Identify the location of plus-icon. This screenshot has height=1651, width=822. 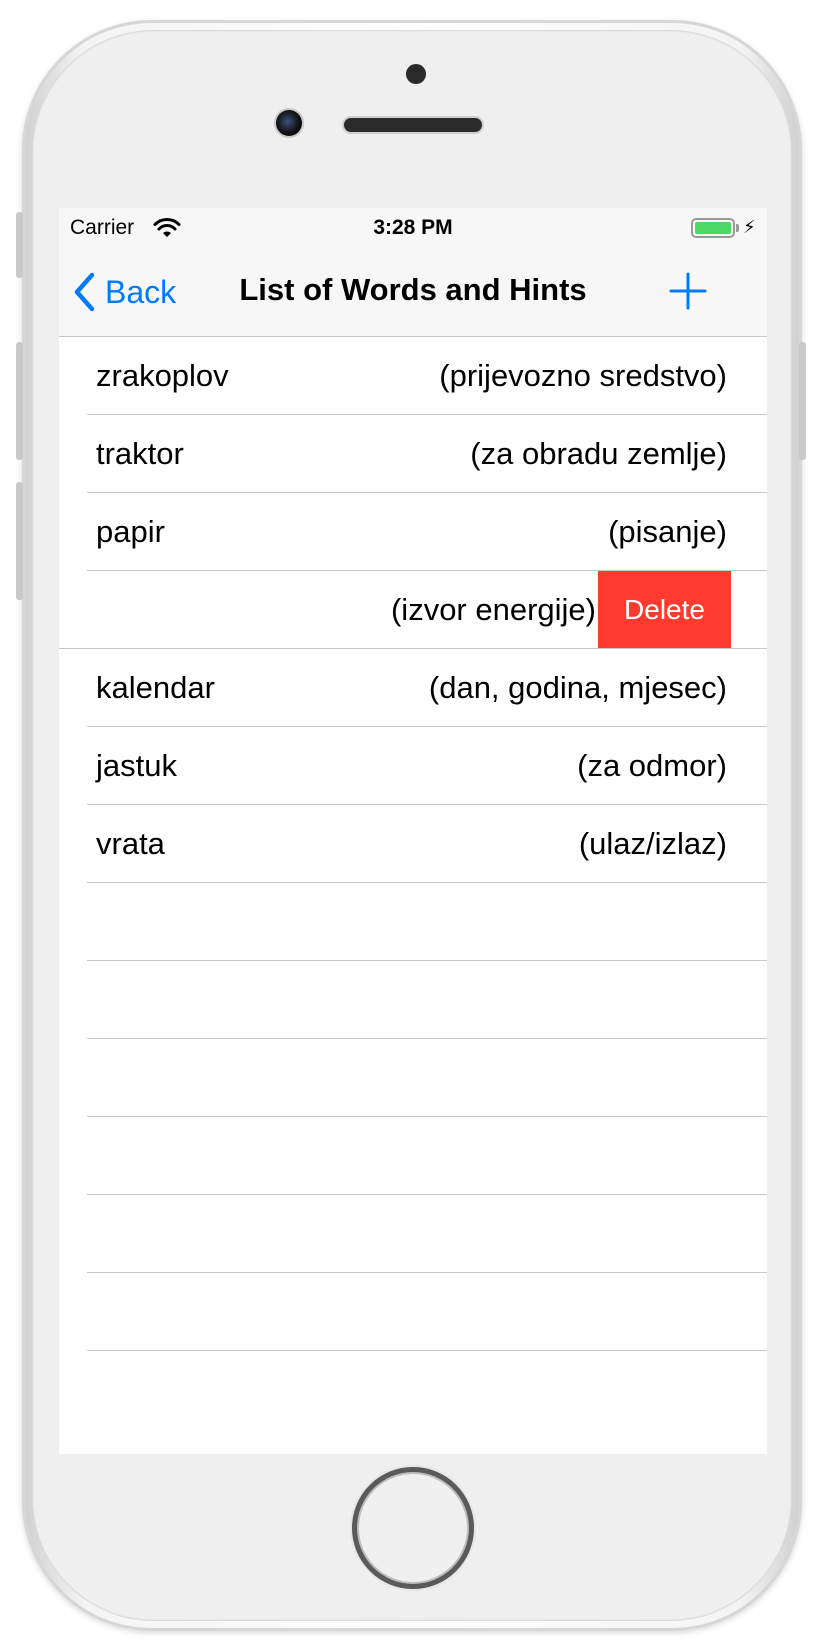
(688, 291).